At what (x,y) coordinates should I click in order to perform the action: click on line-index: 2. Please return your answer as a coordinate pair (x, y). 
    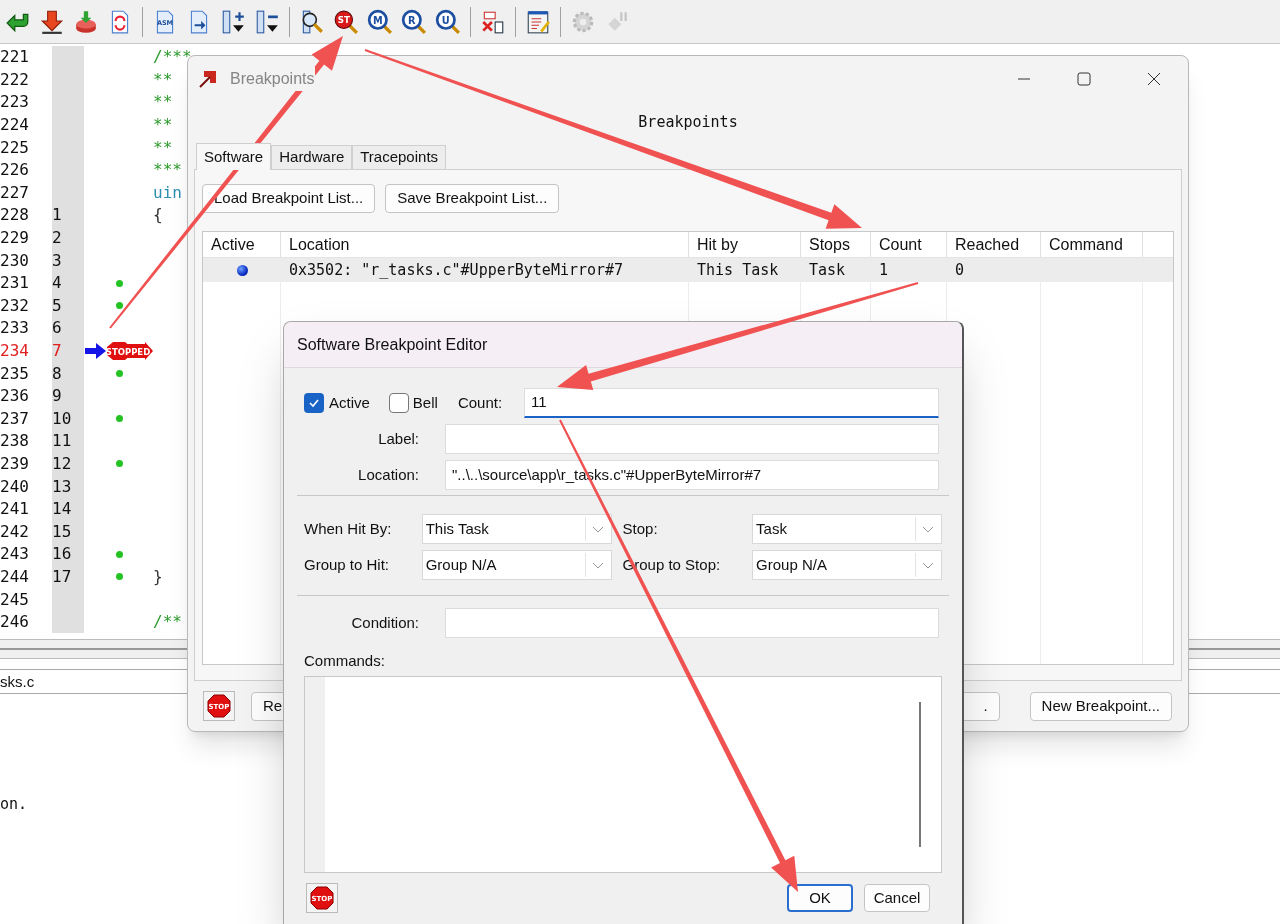
    Looking at the image, I should click on (57, 238).